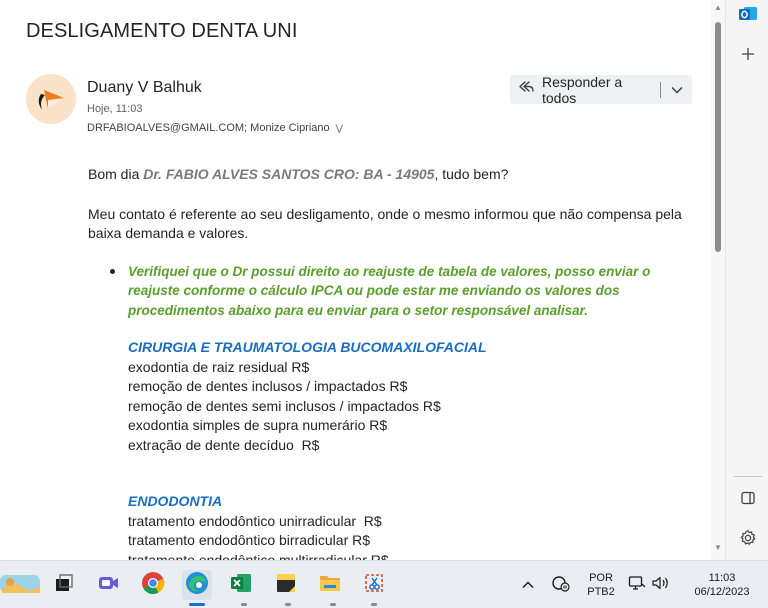 The width and height of the screenshot is (768, 608). I want to click on snipping-tool-icon, so click(374, 585).